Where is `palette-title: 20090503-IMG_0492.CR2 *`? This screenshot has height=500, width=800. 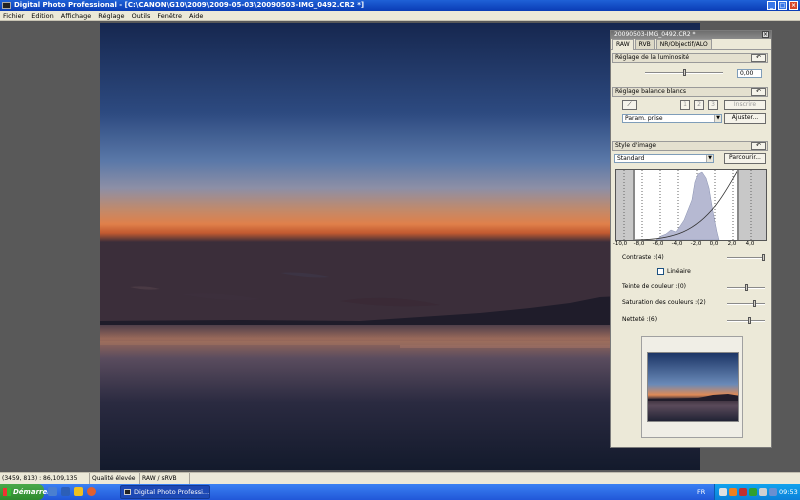 palette-title: 20090503-IMG_0492.CR2 * is located at coordinates (655, 34).